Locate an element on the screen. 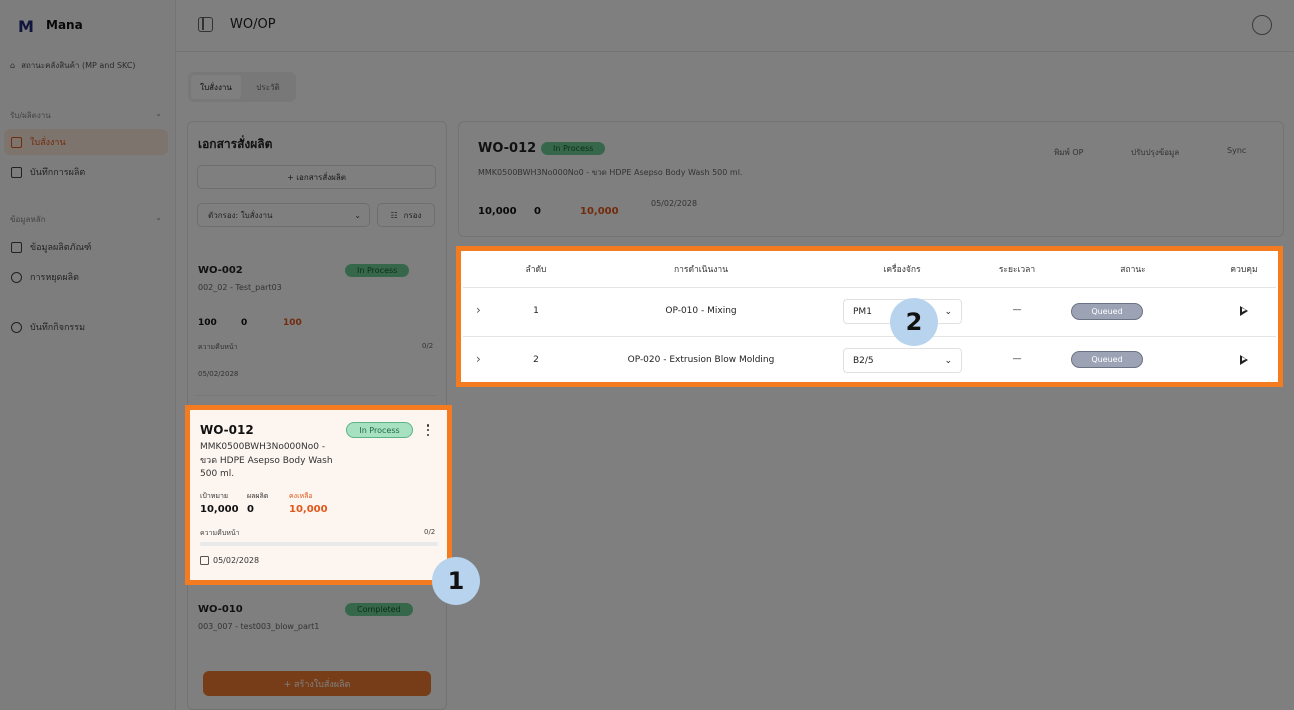 The width and height of the screenshot is (1294, 710). row-seq: 2 is located at coordinates (536, 360).